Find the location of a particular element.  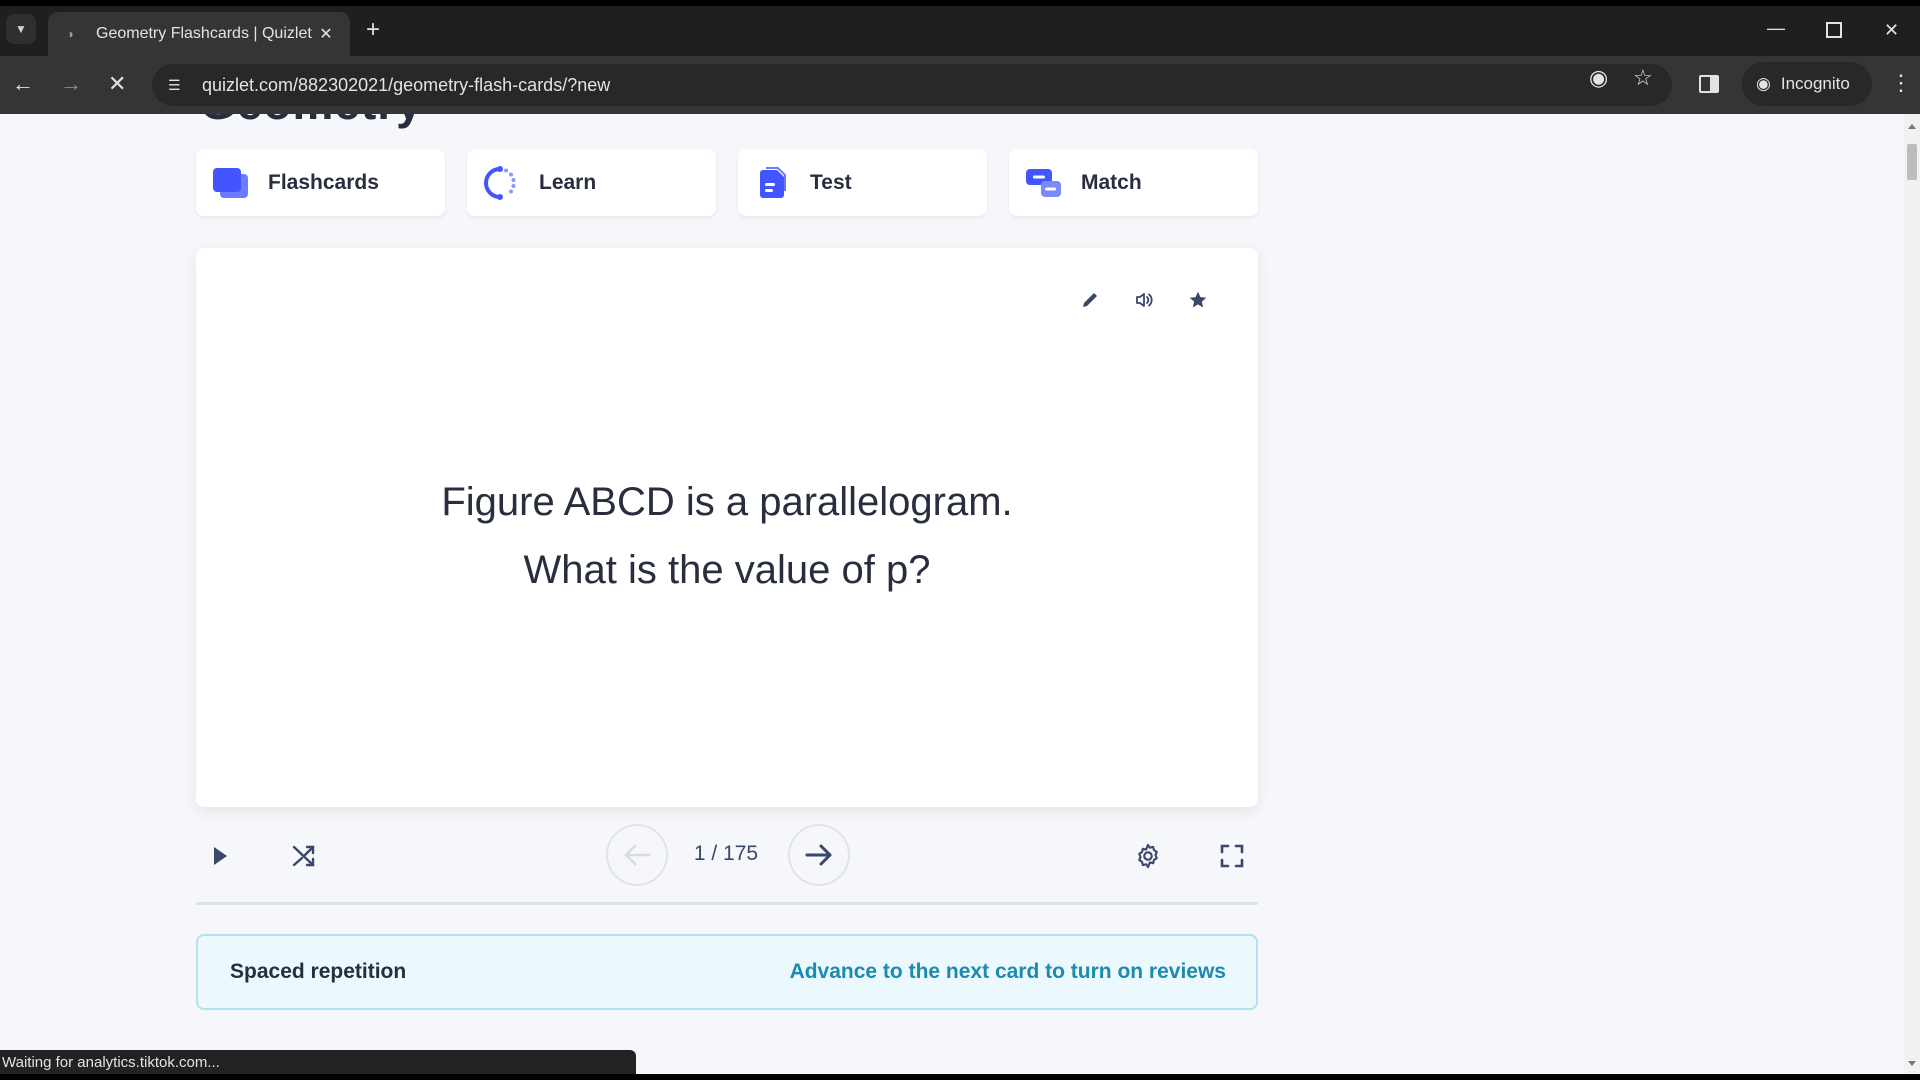

audio-speaker-icon is located at coordinates (1144, 300).